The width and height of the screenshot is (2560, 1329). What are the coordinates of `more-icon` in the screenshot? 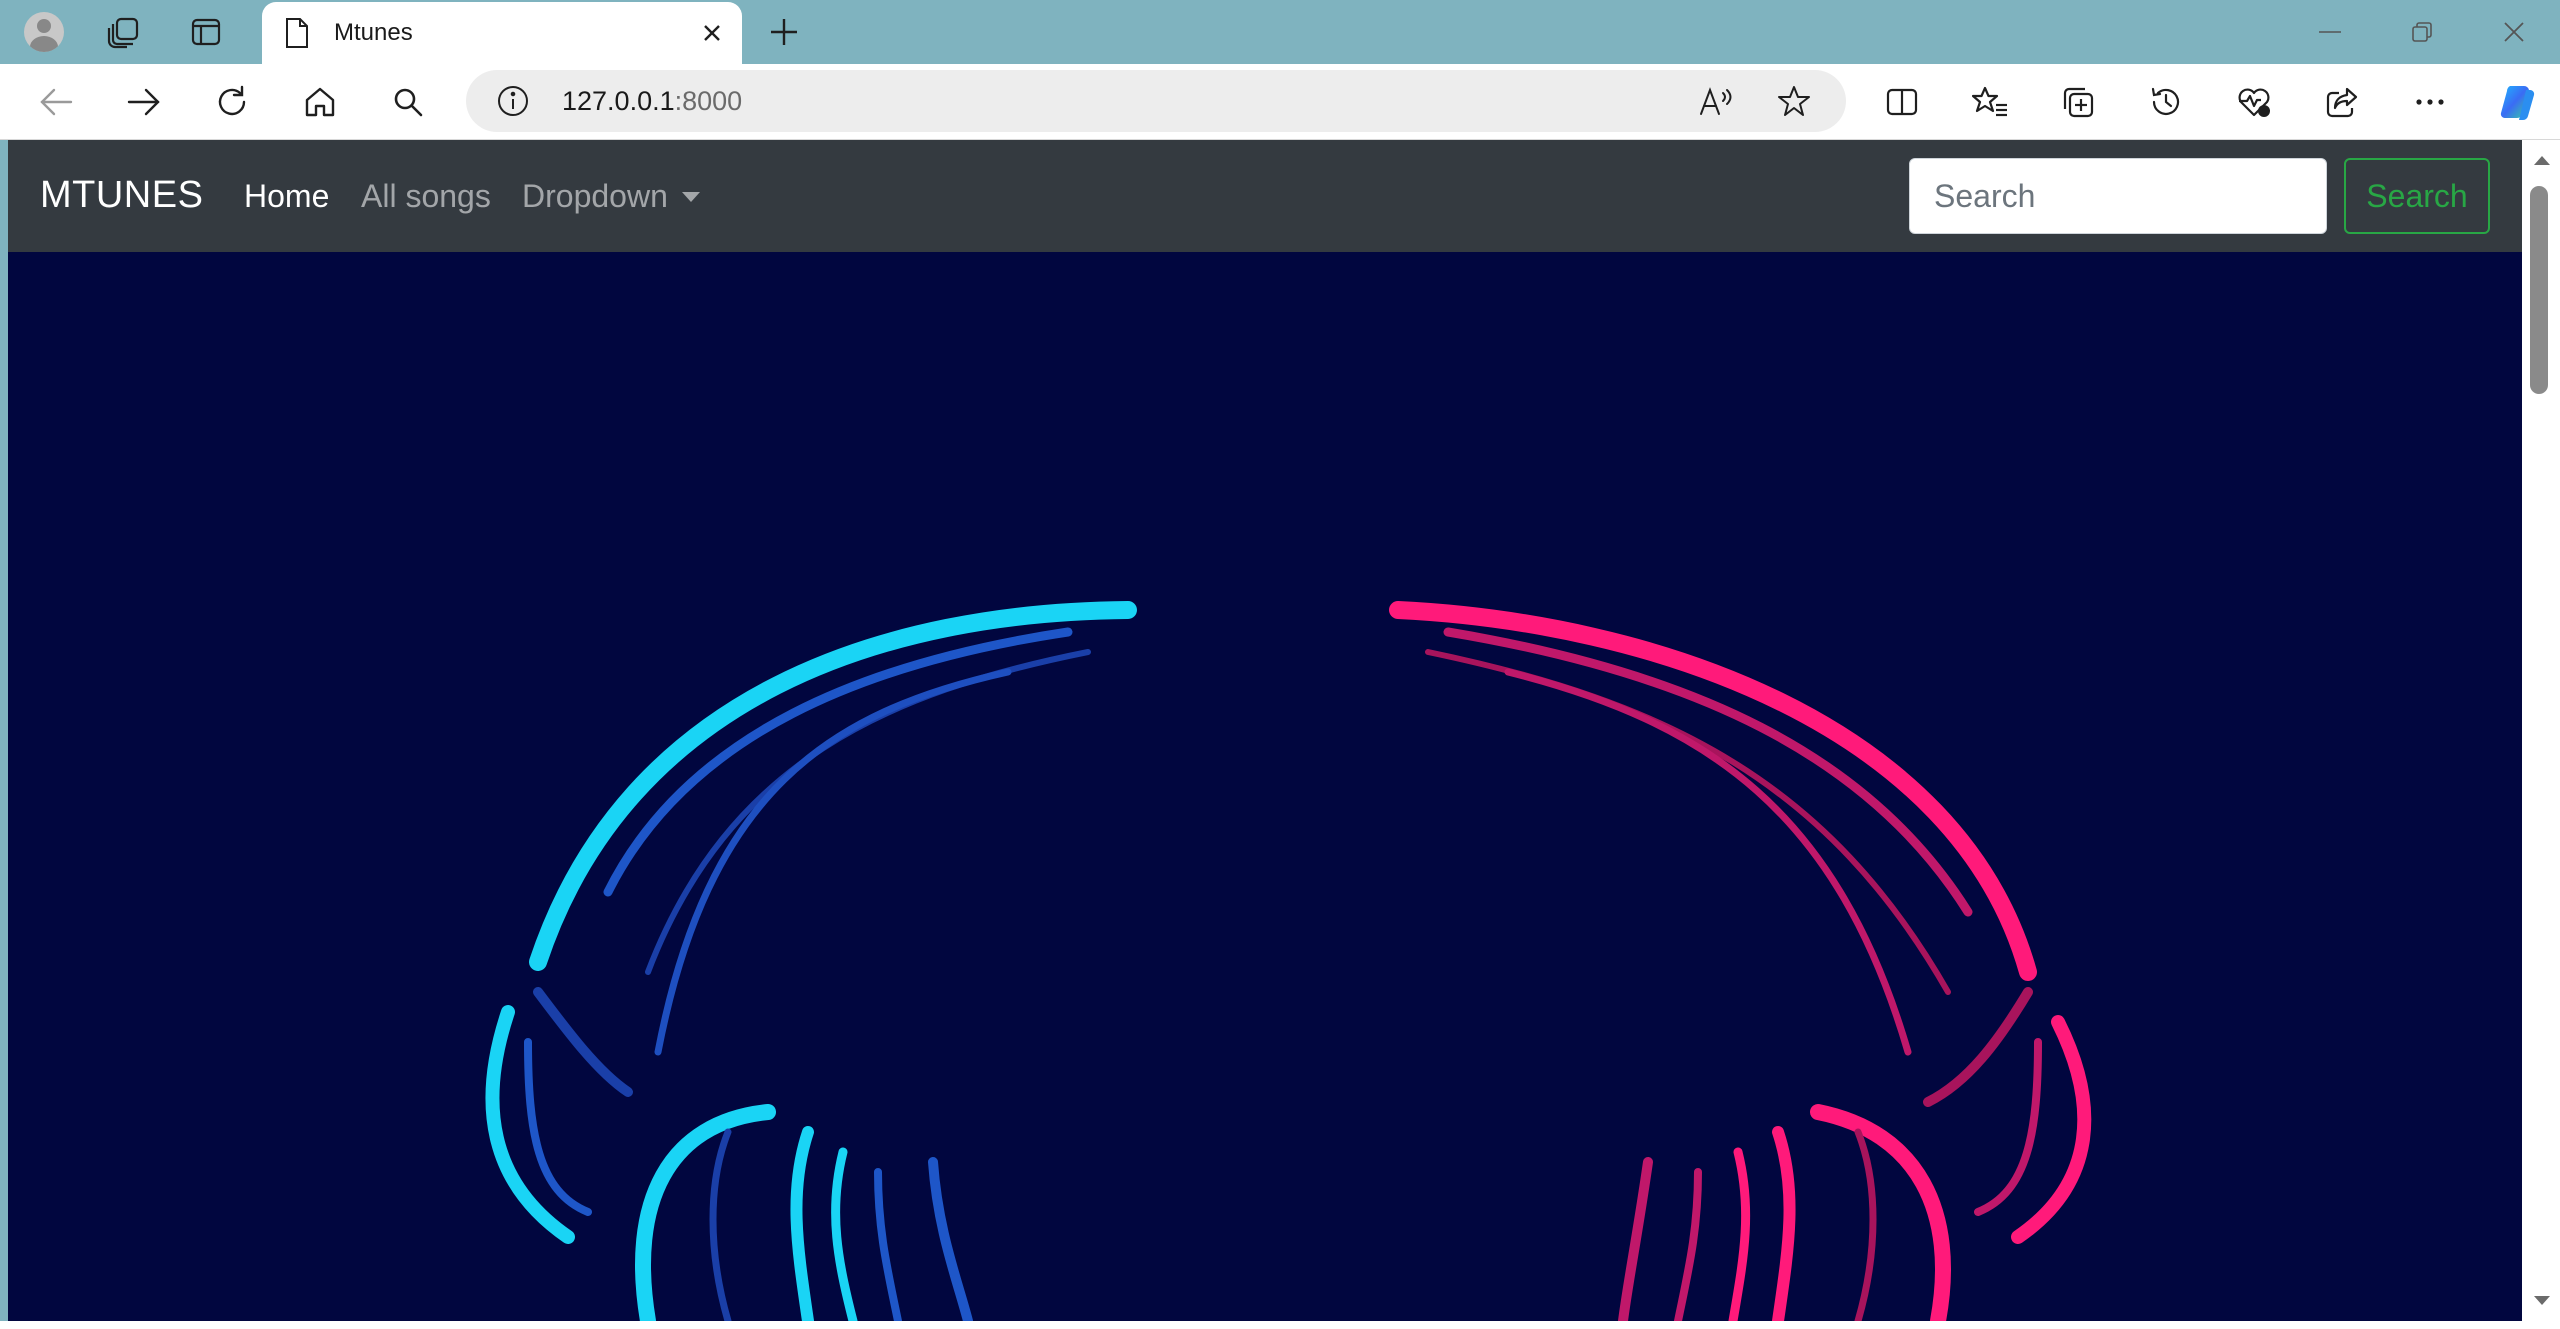 It's located at (2430, 102).